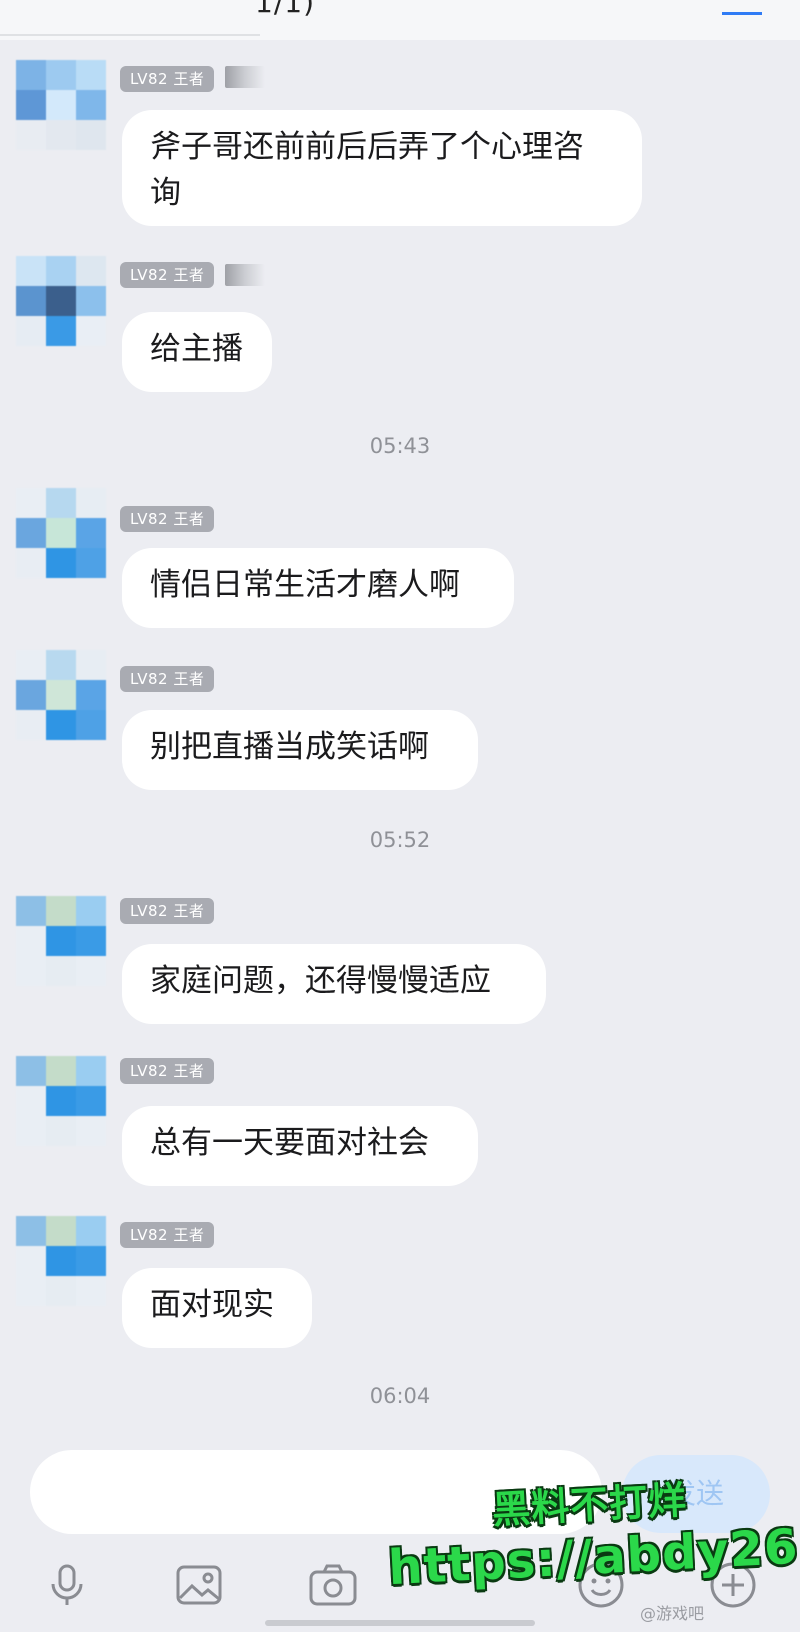  I want to click on message-bubble: 斧子哥还前前后后弄了个心理咨 询, so click(382, 168).